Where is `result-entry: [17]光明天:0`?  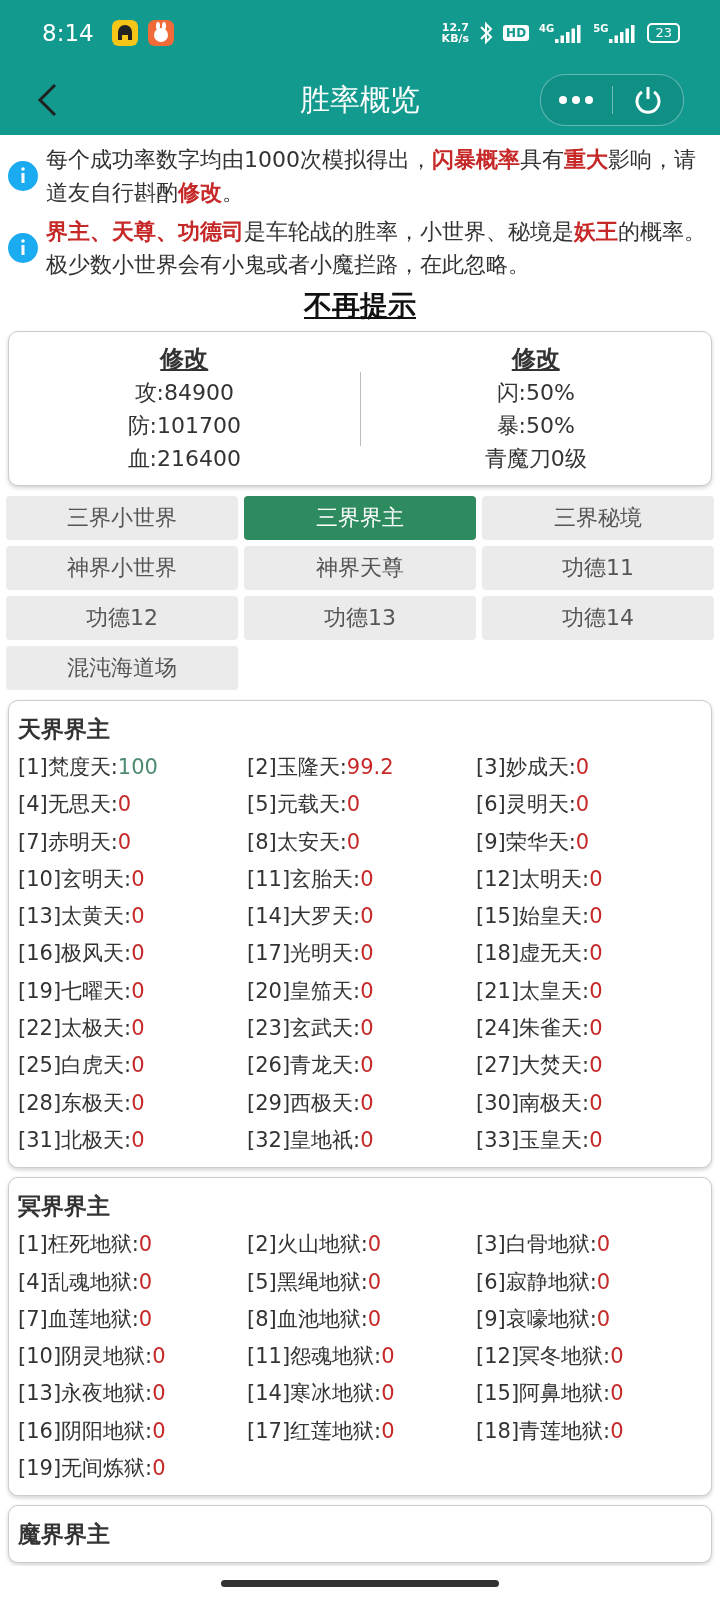 result-entry: [17]光明天:0 is located at coordinates (311, 954).